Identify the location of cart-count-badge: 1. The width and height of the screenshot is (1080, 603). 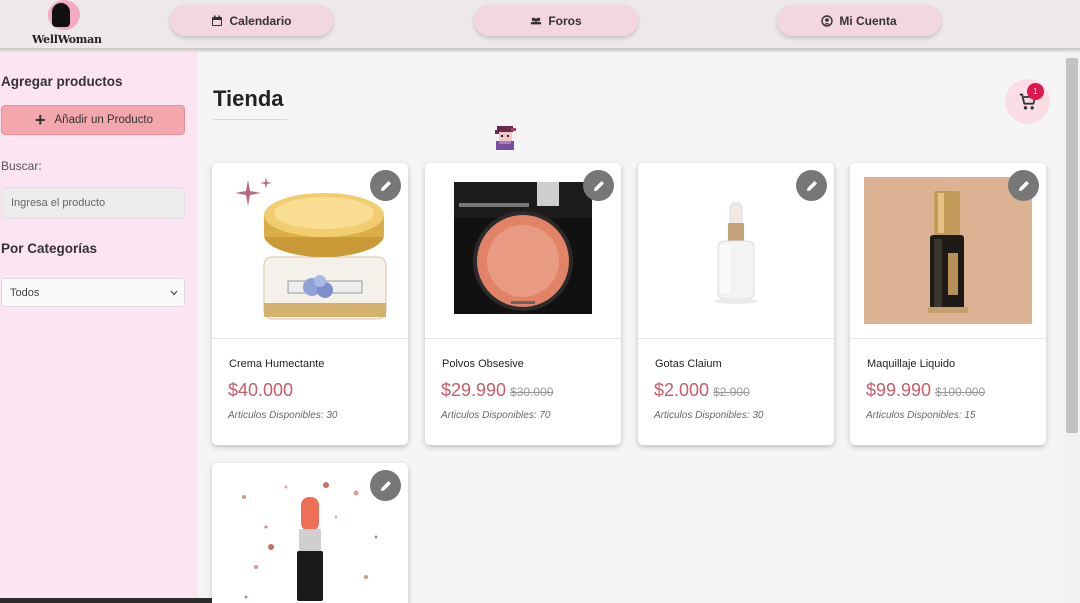
(1035, 91).